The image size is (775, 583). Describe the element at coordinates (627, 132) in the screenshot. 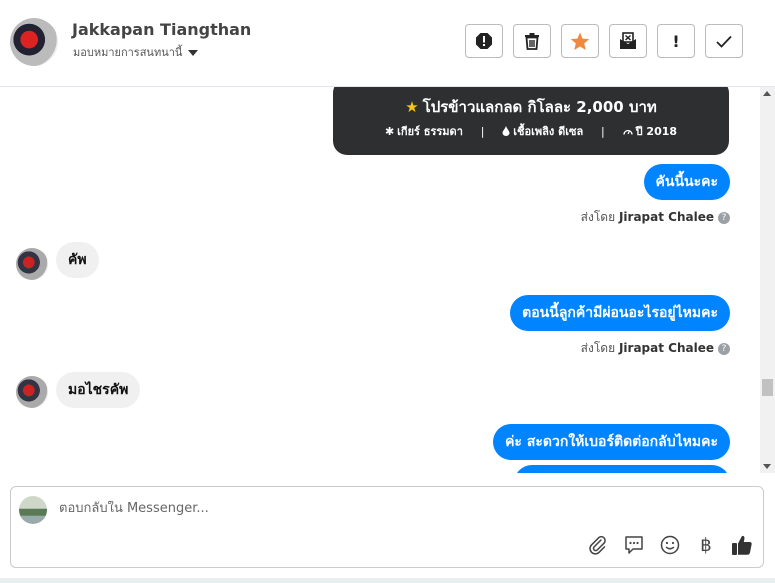

I see `gauge-icon` at that location.